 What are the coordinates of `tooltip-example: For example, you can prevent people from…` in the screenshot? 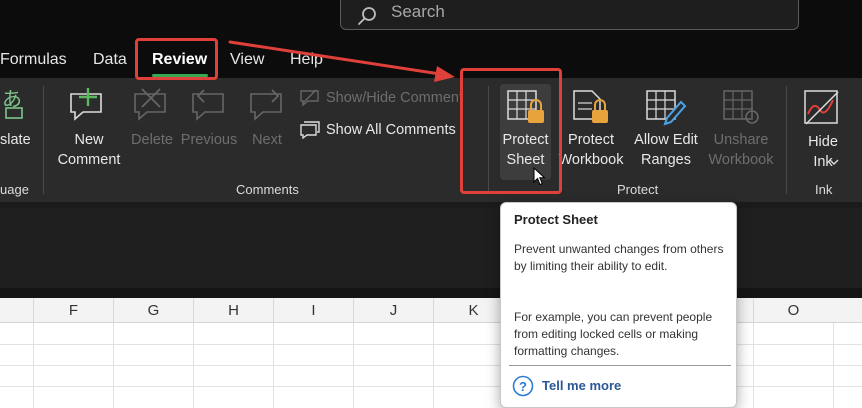 It's located at (613, 334).